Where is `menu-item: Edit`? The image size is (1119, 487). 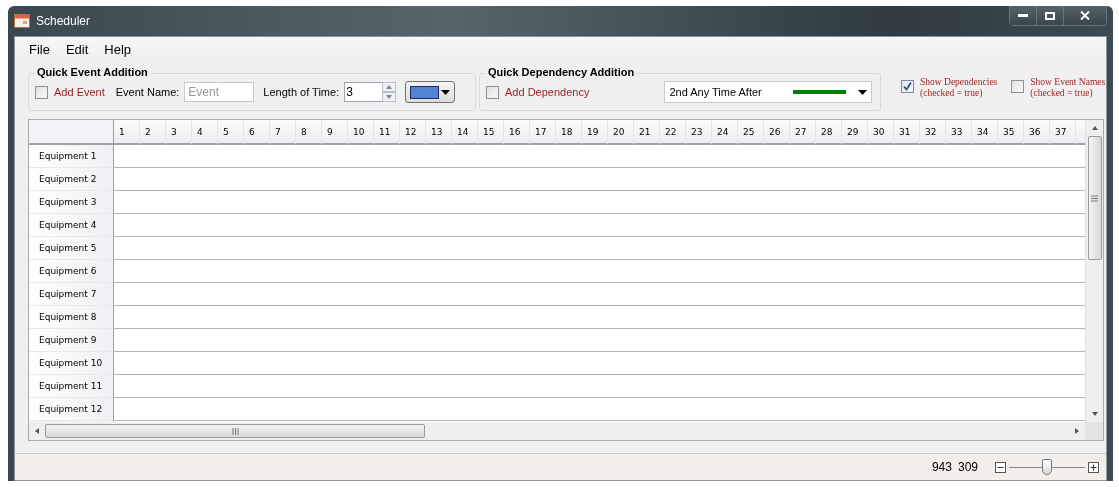 menu-item: Edit is located at coordinates (77, 49).